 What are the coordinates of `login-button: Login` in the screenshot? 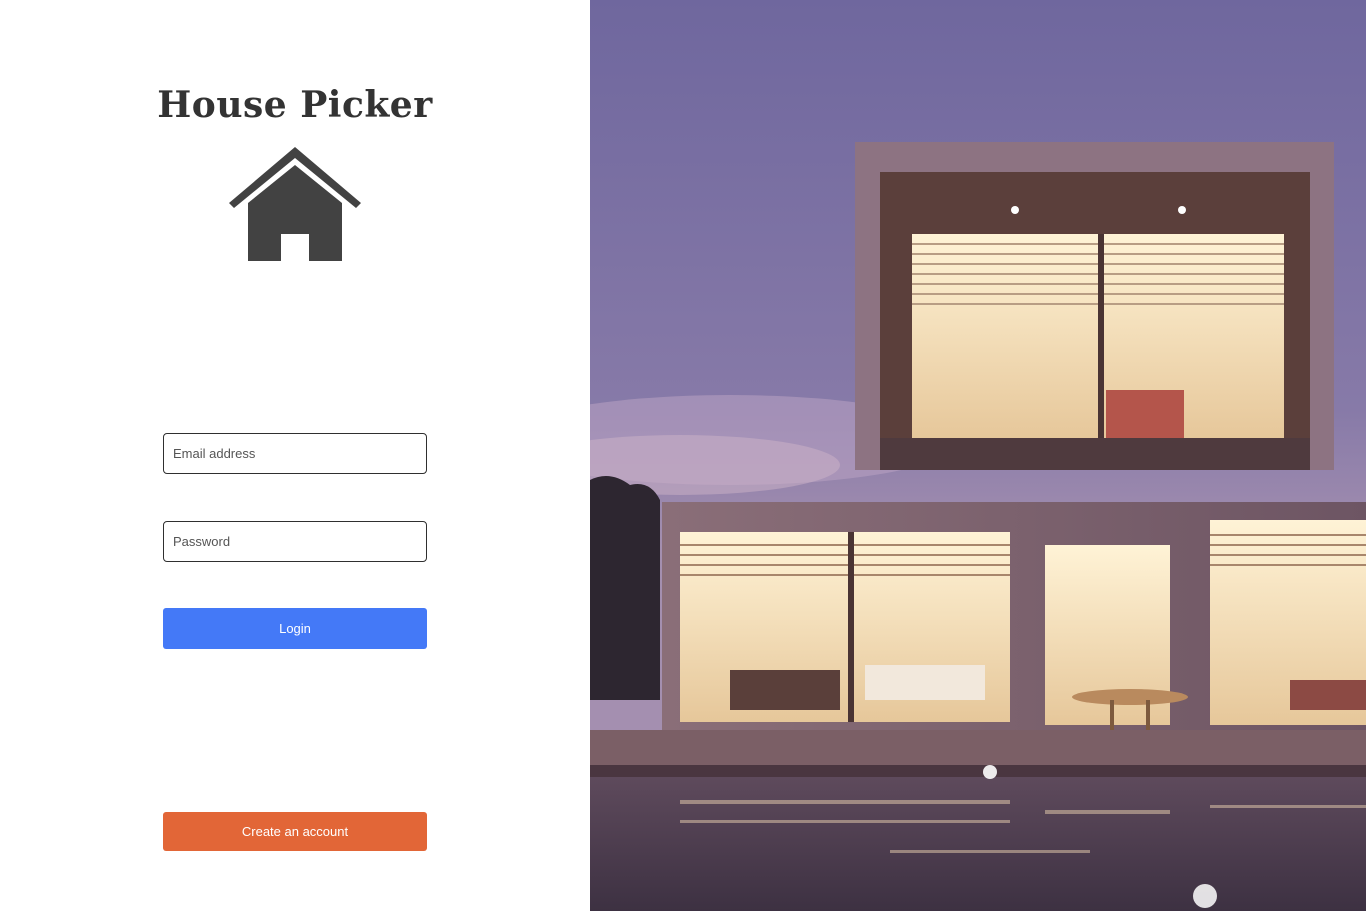 It's located at (295, 628).